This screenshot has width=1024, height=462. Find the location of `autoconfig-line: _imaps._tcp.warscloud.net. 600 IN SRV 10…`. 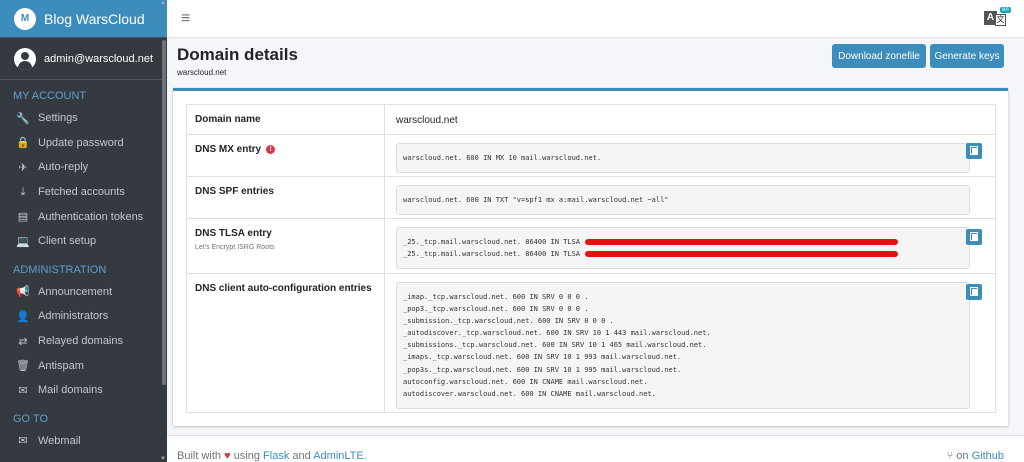

autoconfig-line: _imaps._tcp.warscloud.net. 600 IN SRV 10… is located at coordinates (542, 357).